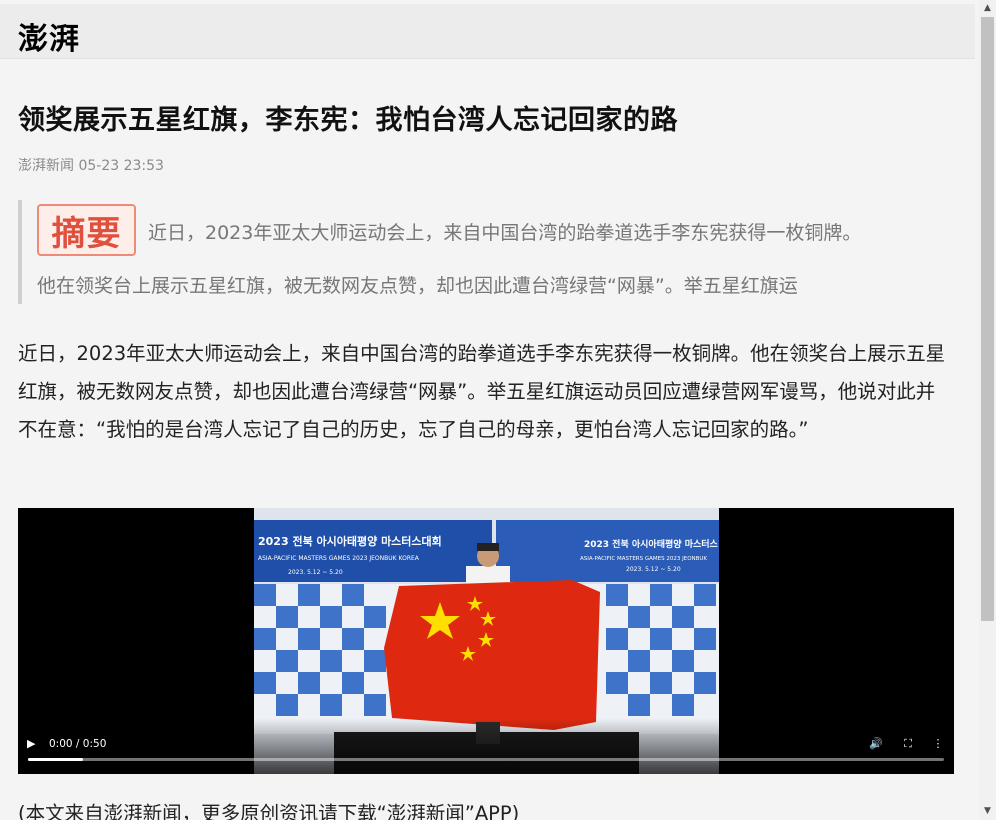 This screenshot has width=996, height=820. What do you see at coordinates (492, 655) in the screenshot?
I see `chinese-flag` at bounding box center [492, 655].